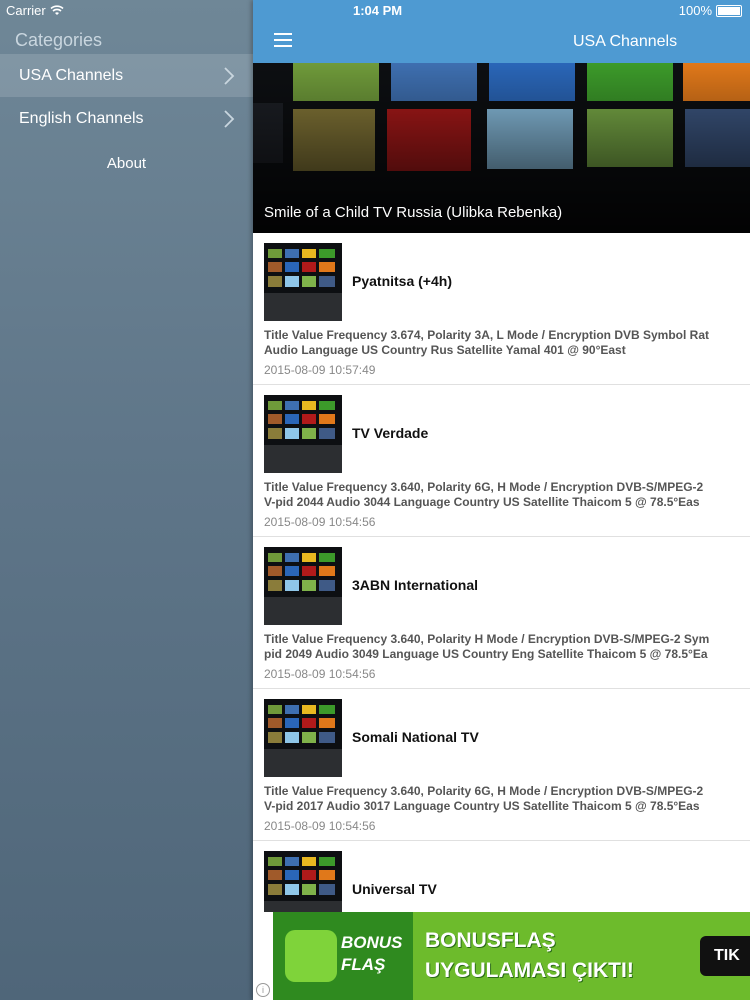 The height and width of the screenshot is (1000, 750). What do you see at coordinates (529, 970) in the screenshot?
I see `ad-headline-line: UYGULAMASI ÇIKTI!` at bounding box center [529, 970].